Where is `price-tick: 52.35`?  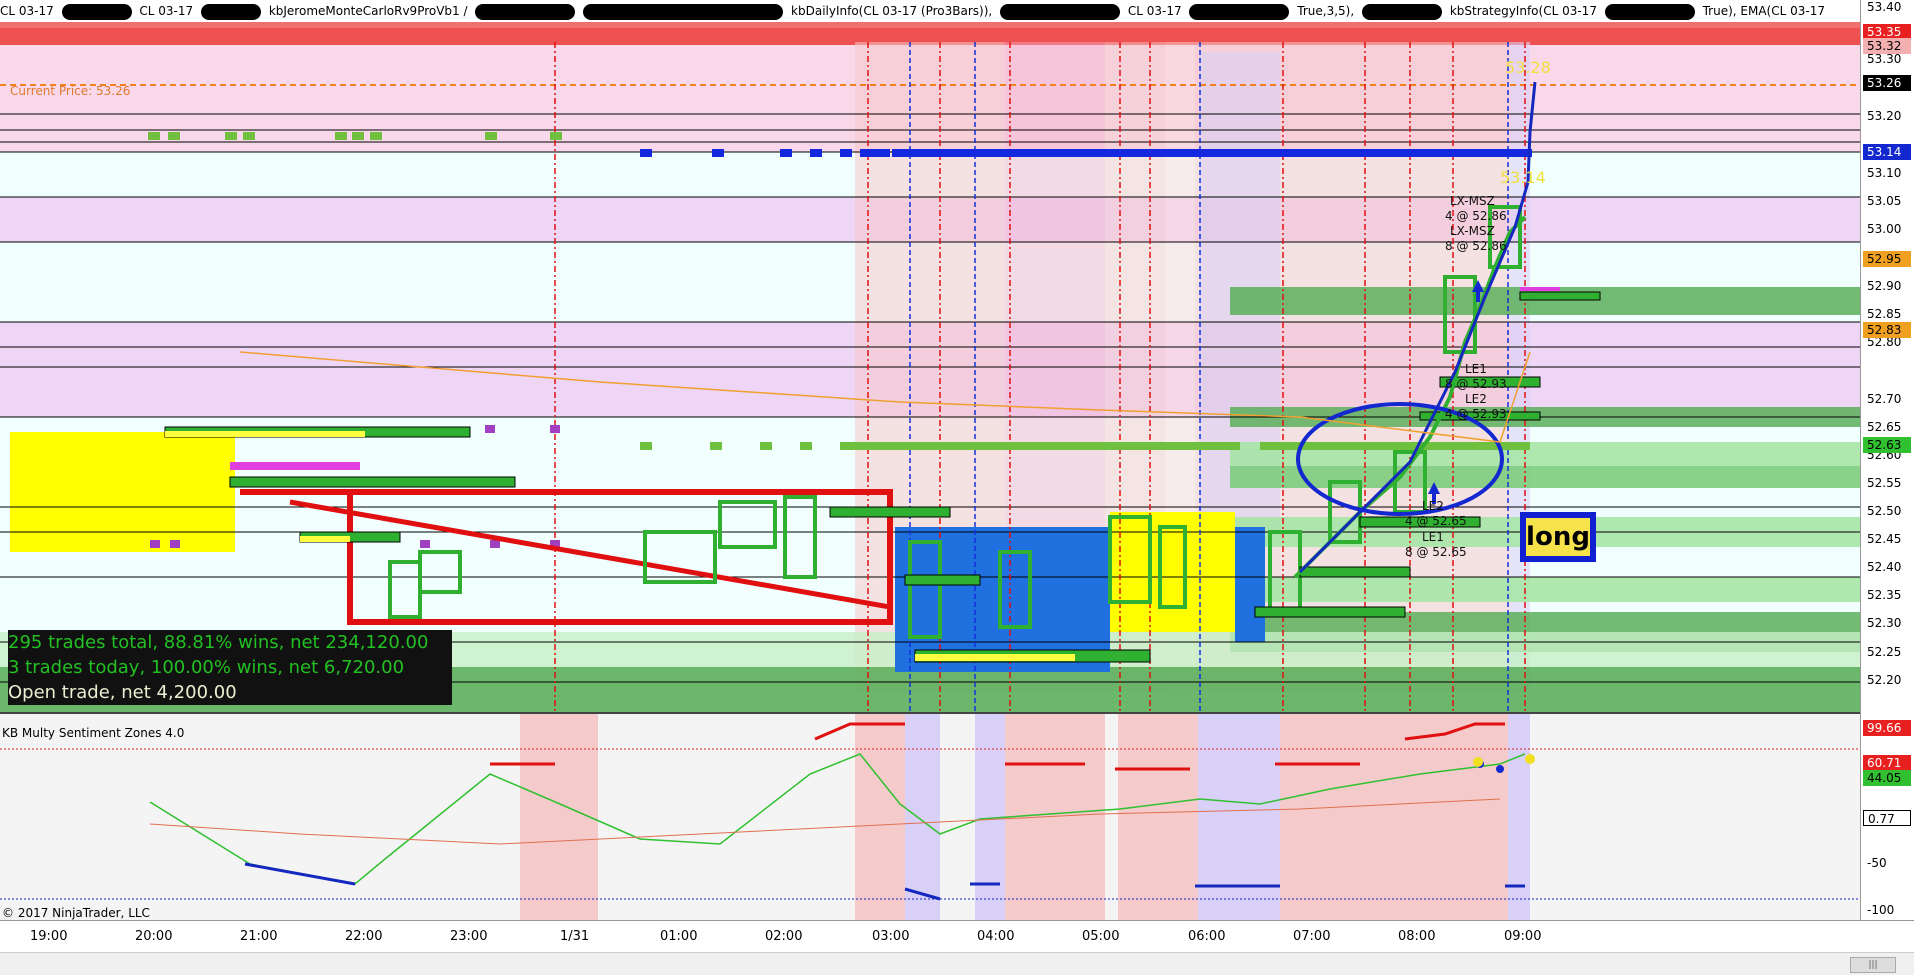
price-tick: 52.35 is located at coordinates (1884, 595).